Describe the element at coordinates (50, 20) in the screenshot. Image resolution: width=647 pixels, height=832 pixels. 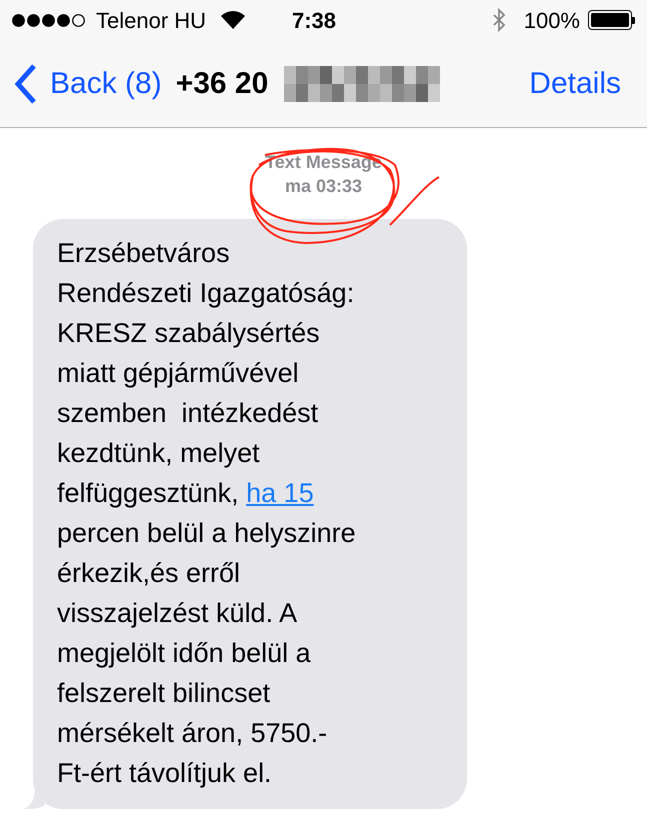
I see `signal-strength-icon` at that location.